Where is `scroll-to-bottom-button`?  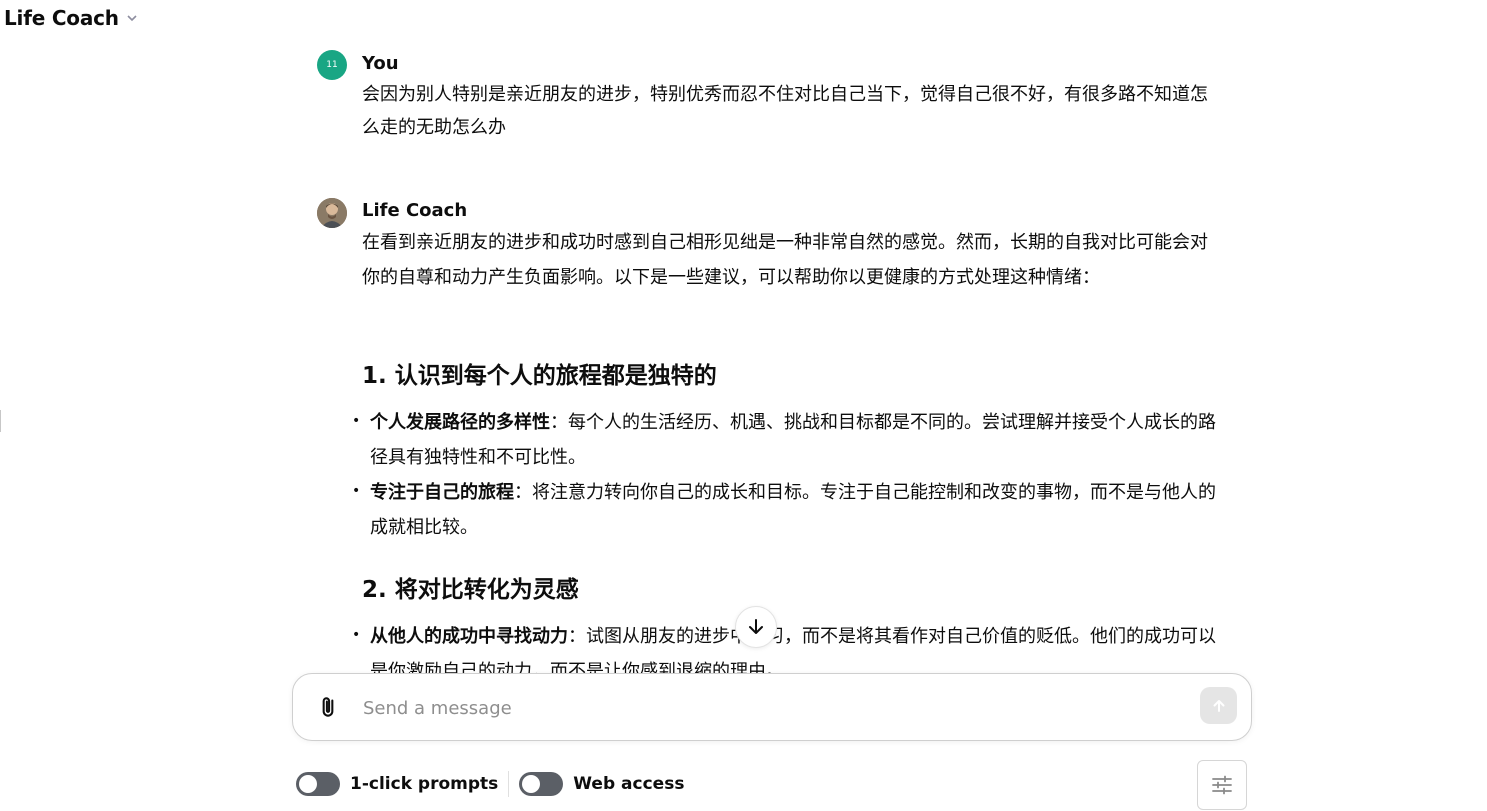
scroll-to-bottom-button is located at coordinates (756, 627).